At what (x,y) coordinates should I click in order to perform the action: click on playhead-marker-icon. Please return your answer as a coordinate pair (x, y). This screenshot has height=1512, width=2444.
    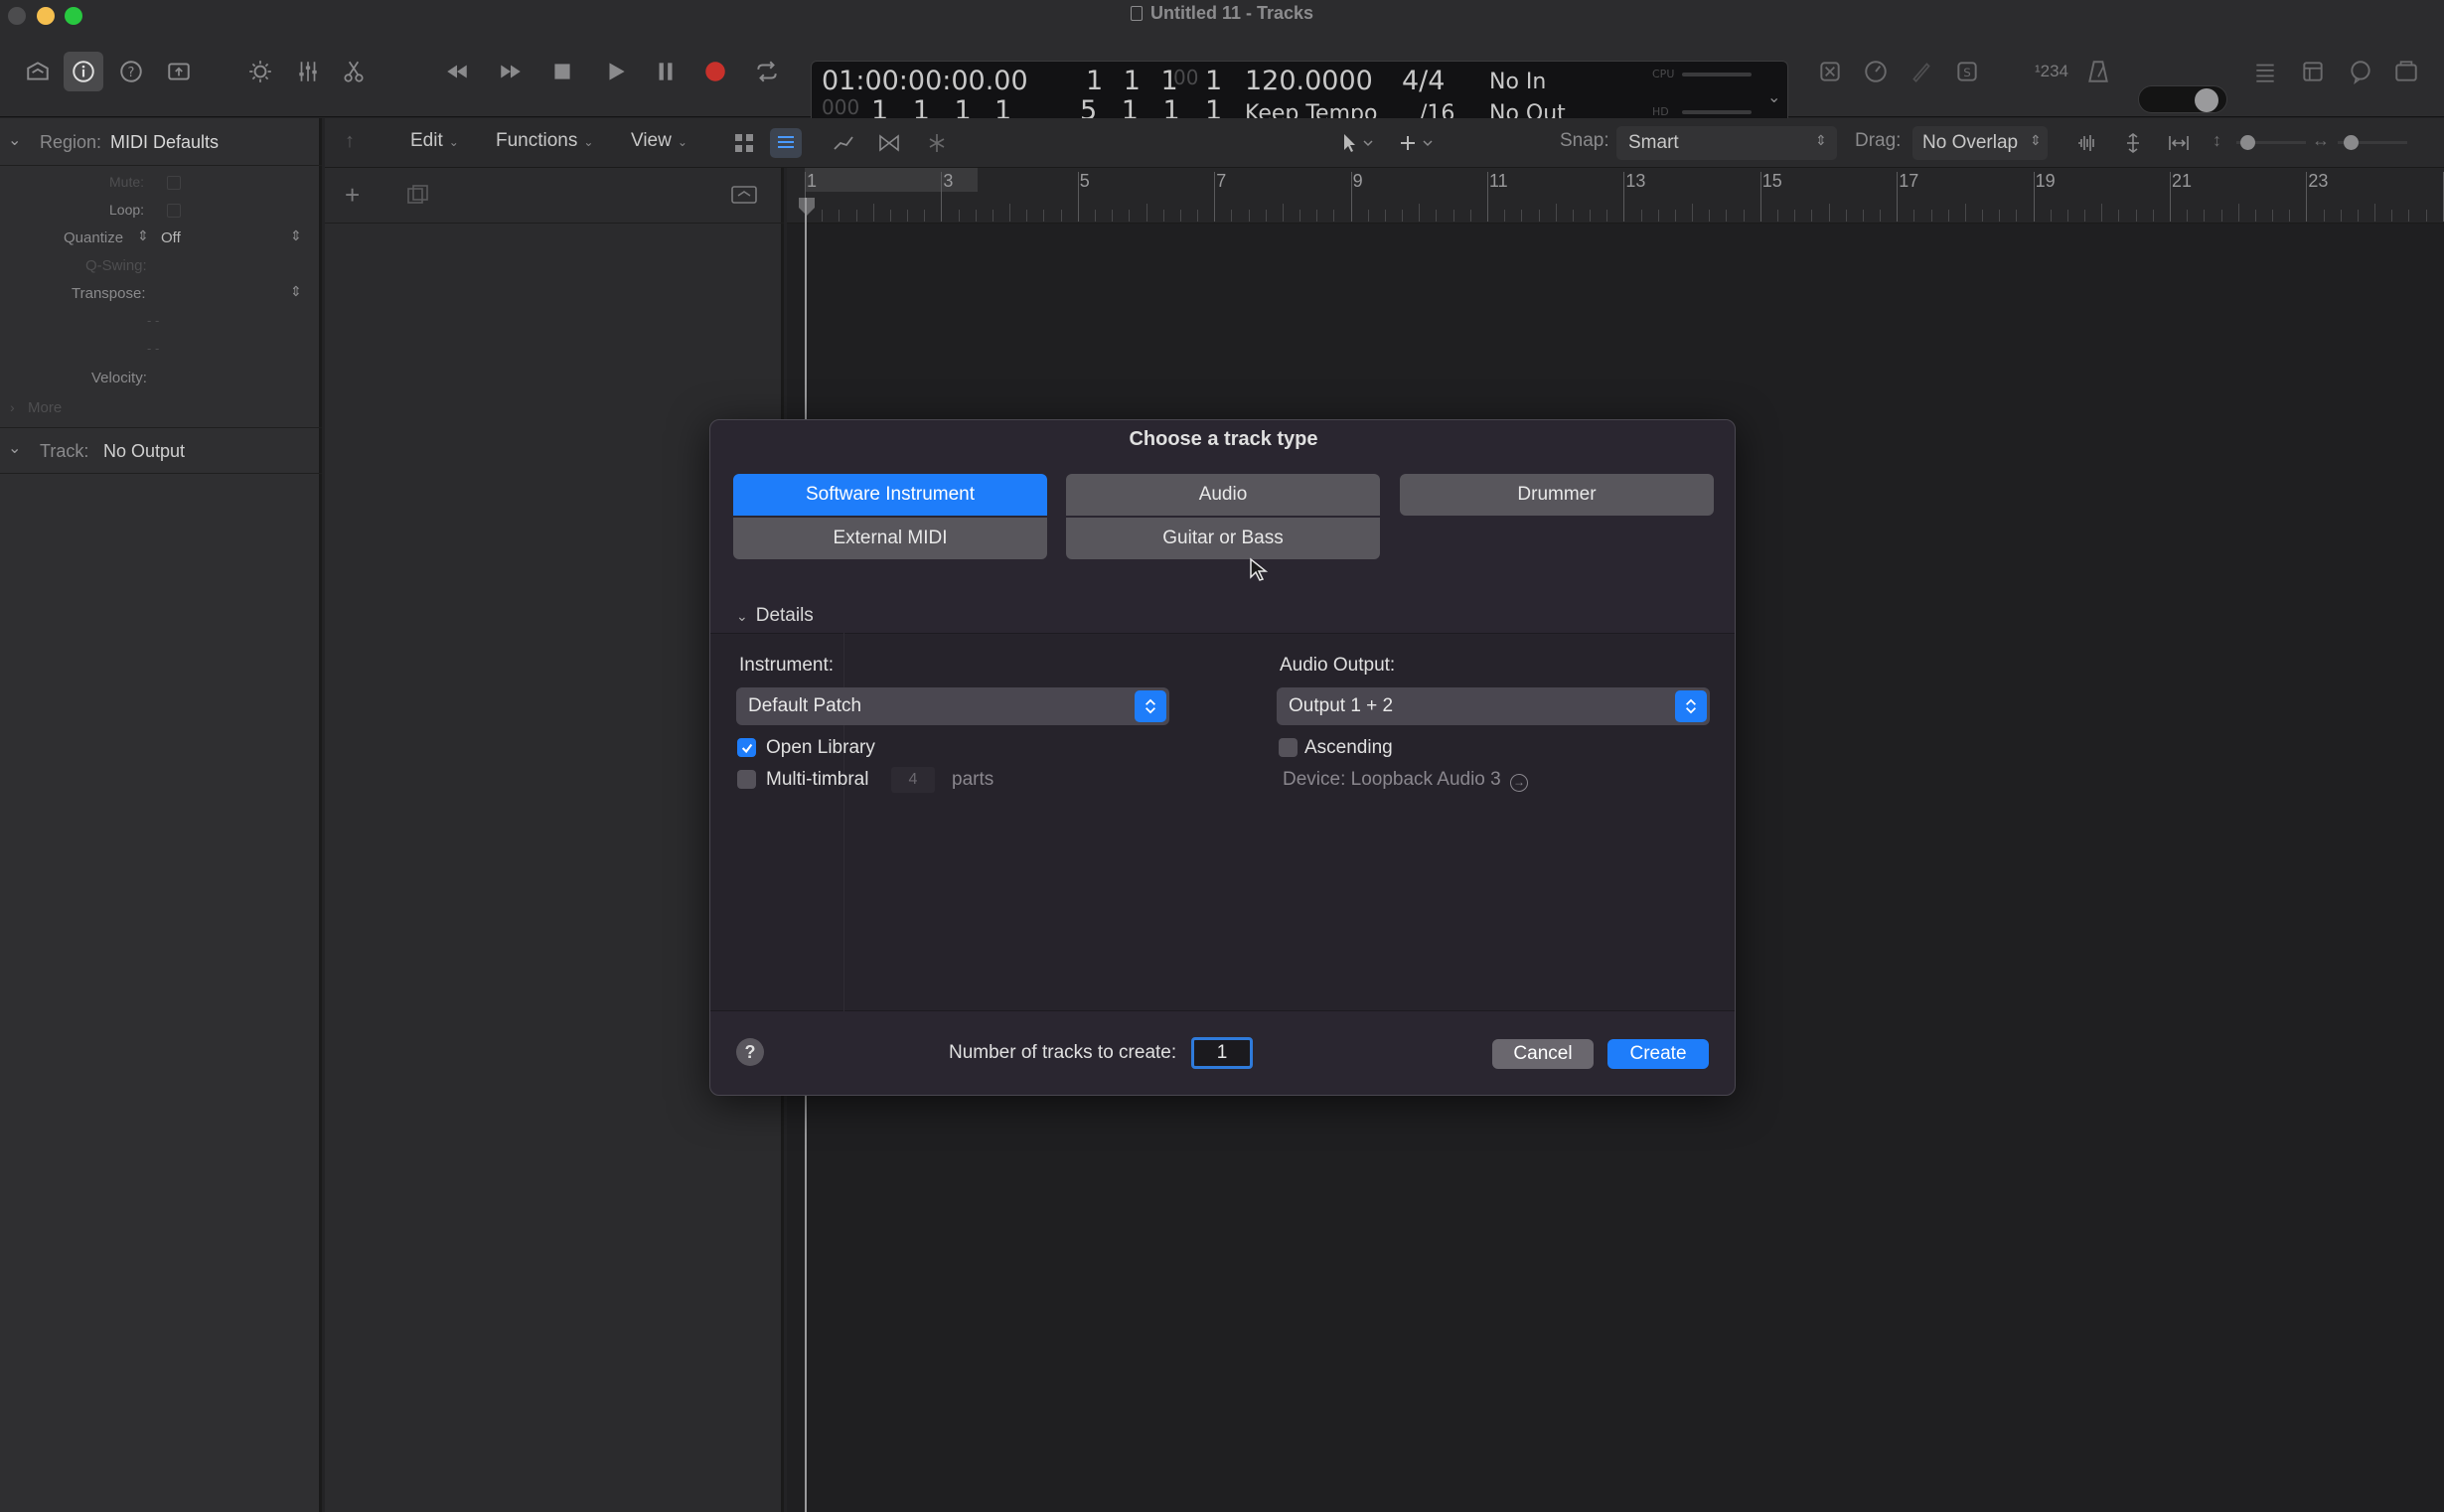
    Looking at the image, I should click on (807, 207).